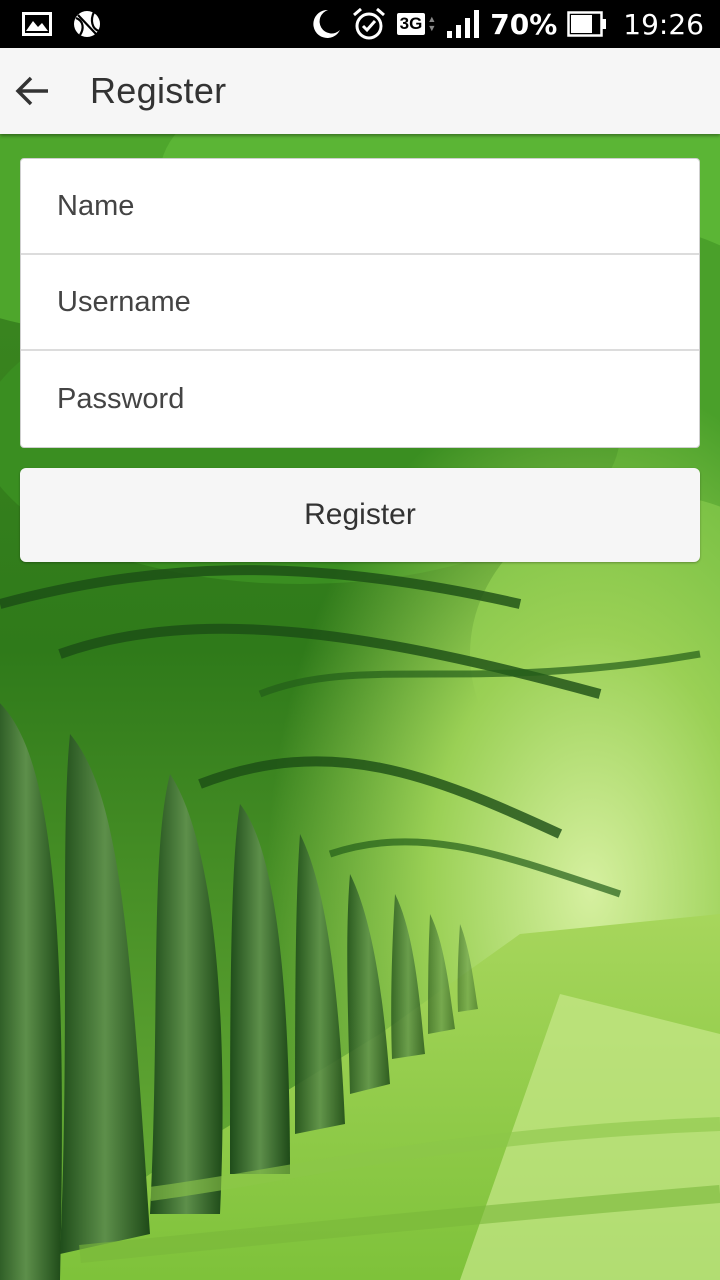 The width and height of the screenshot is (720, 1280). I want to click on clock: 19:26, so click(663, 24).